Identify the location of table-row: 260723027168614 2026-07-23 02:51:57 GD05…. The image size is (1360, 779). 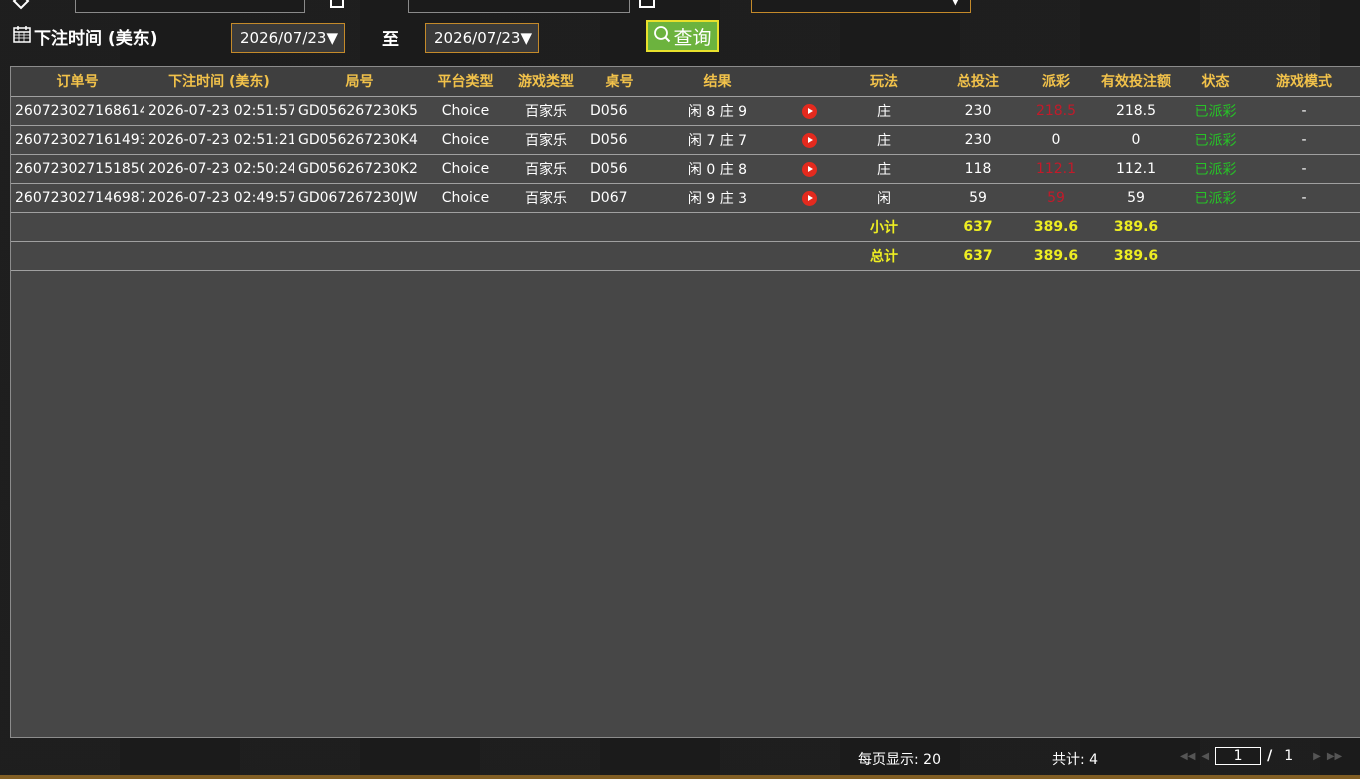
(685, 111).